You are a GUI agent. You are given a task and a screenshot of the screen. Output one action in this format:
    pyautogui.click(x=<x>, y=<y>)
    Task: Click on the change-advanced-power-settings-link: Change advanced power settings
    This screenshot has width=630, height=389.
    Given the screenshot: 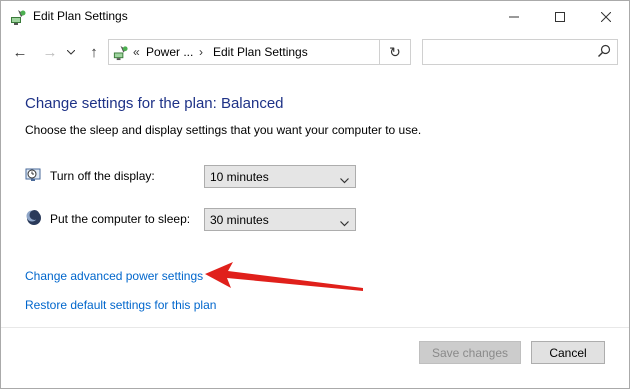 What is the action you would take?
    pyautogui.click(x=114, y=276)
    